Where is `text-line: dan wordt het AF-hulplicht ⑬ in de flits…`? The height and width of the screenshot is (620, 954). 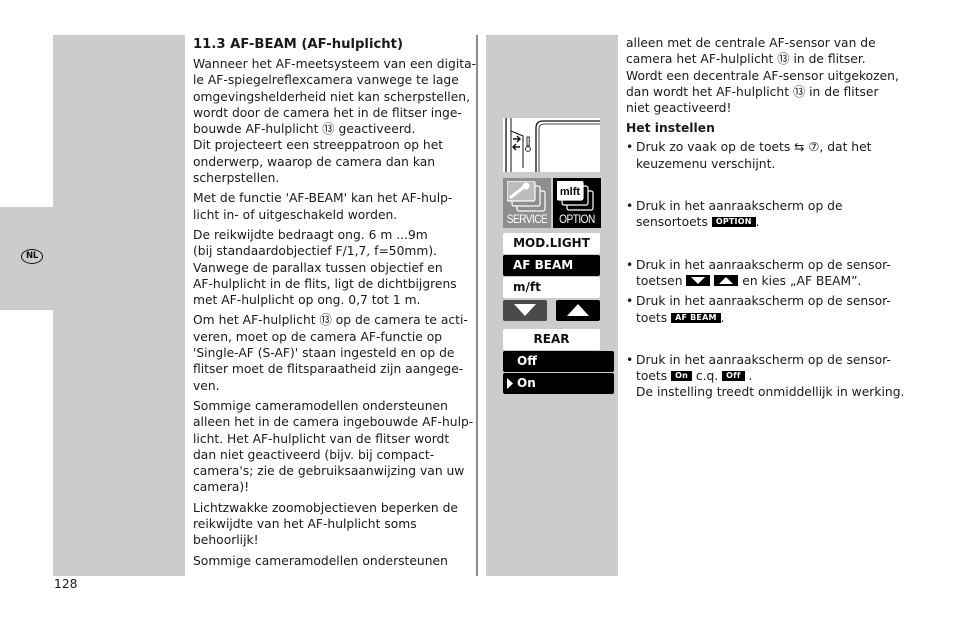 text-line: dan wordt het AF-hulplicht ⑬ in de flits… is located at coordinates (752, 91).